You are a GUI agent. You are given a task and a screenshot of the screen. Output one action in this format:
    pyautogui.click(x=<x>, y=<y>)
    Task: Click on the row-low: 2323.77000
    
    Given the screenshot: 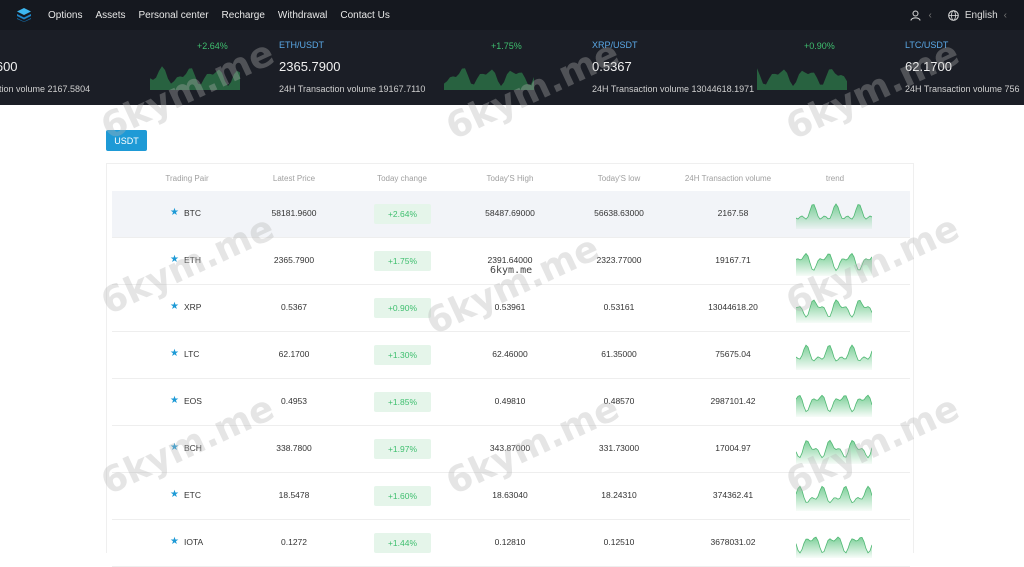 What is the action you would take?
    pyautogui.click(x=619, y=260)
    